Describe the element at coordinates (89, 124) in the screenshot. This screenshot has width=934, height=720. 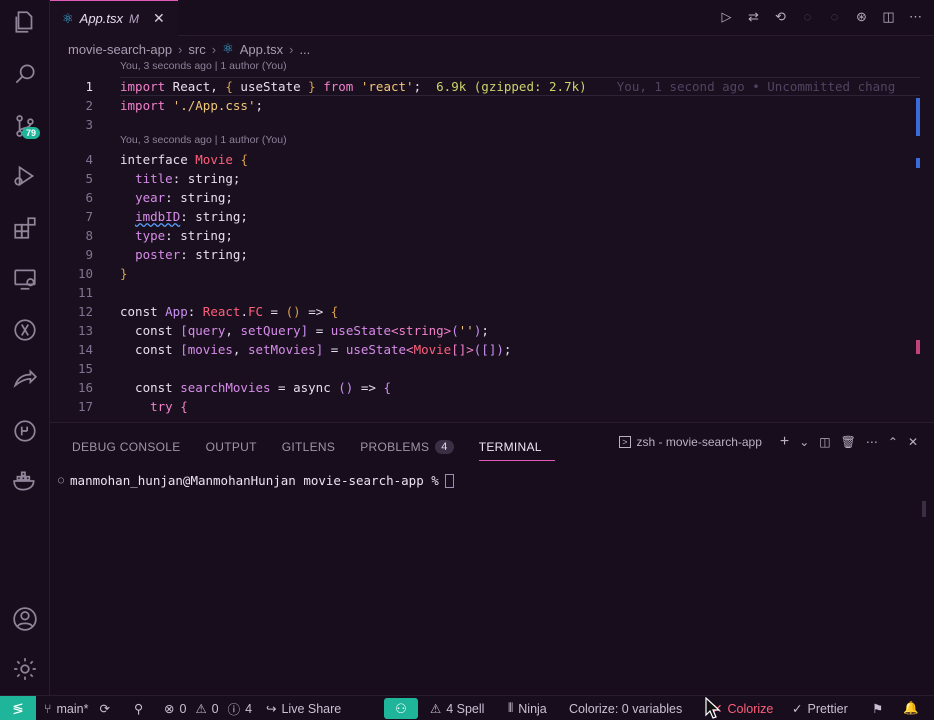
I see `line-number: 3` at that location.